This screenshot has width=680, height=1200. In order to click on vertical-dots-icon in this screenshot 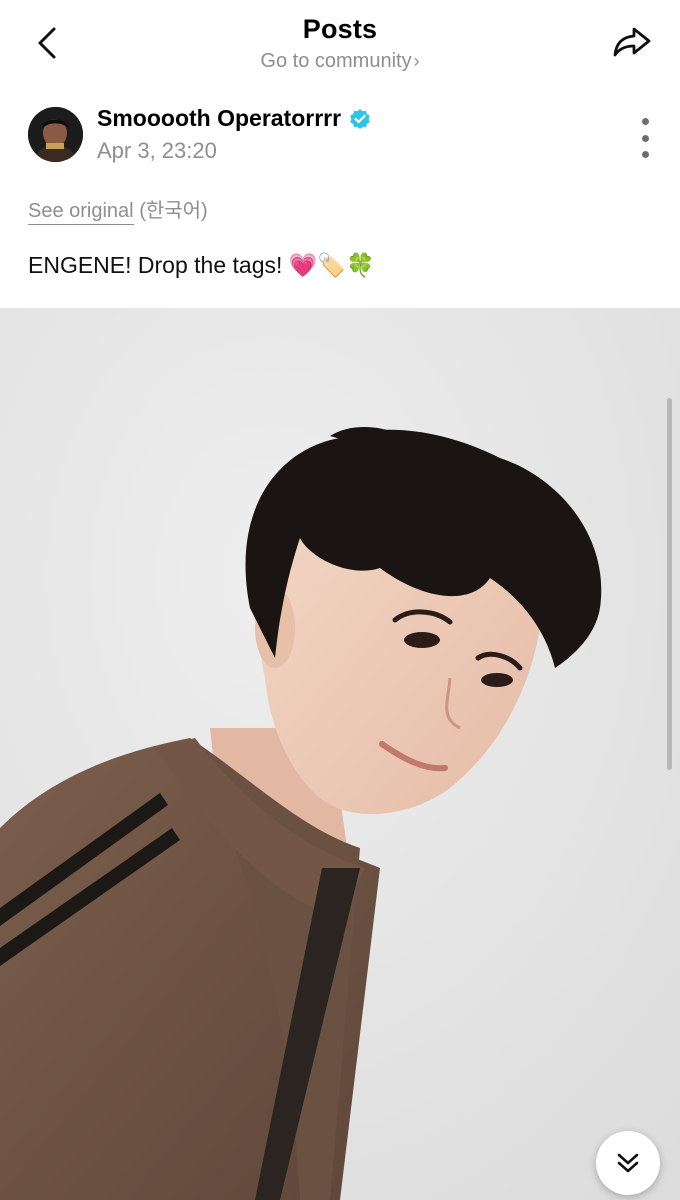, I will do `click(645, 121)`.